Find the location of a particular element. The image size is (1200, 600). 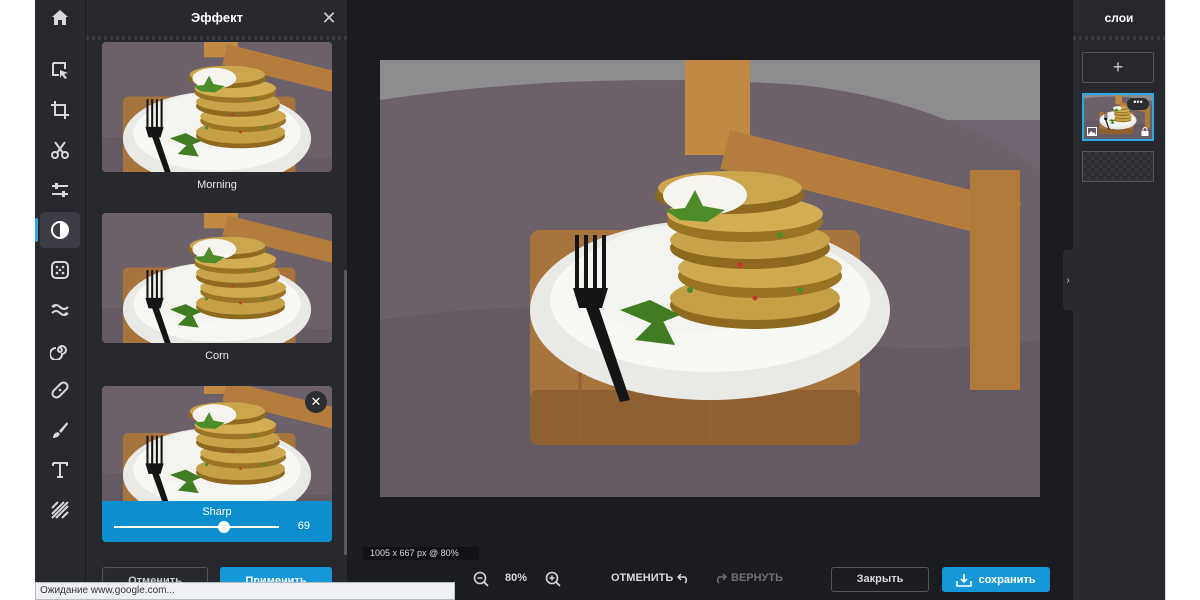

pattern-icon is located at coordinates (60, 510).